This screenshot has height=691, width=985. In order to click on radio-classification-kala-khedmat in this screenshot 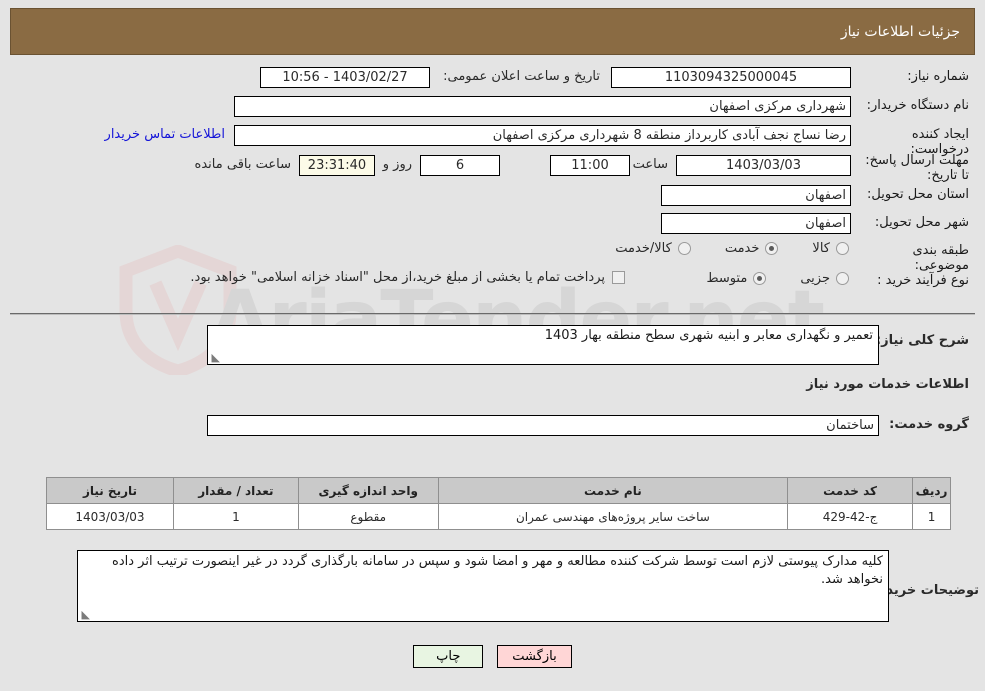, I will do `click(684, 248)`.